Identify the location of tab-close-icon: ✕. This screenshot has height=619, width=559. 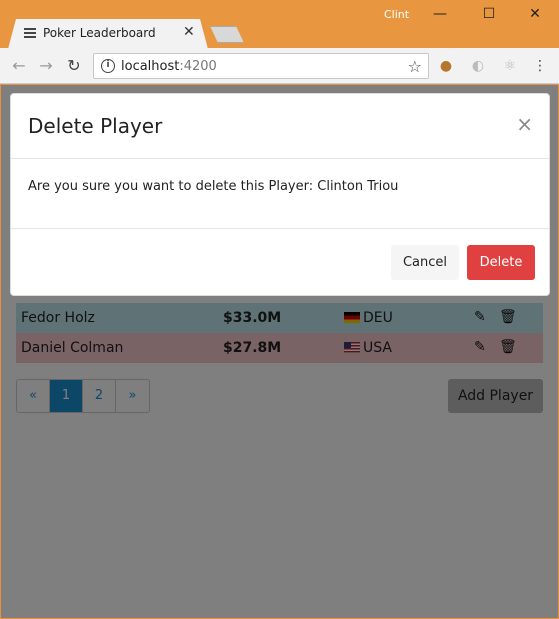
(189, 32).